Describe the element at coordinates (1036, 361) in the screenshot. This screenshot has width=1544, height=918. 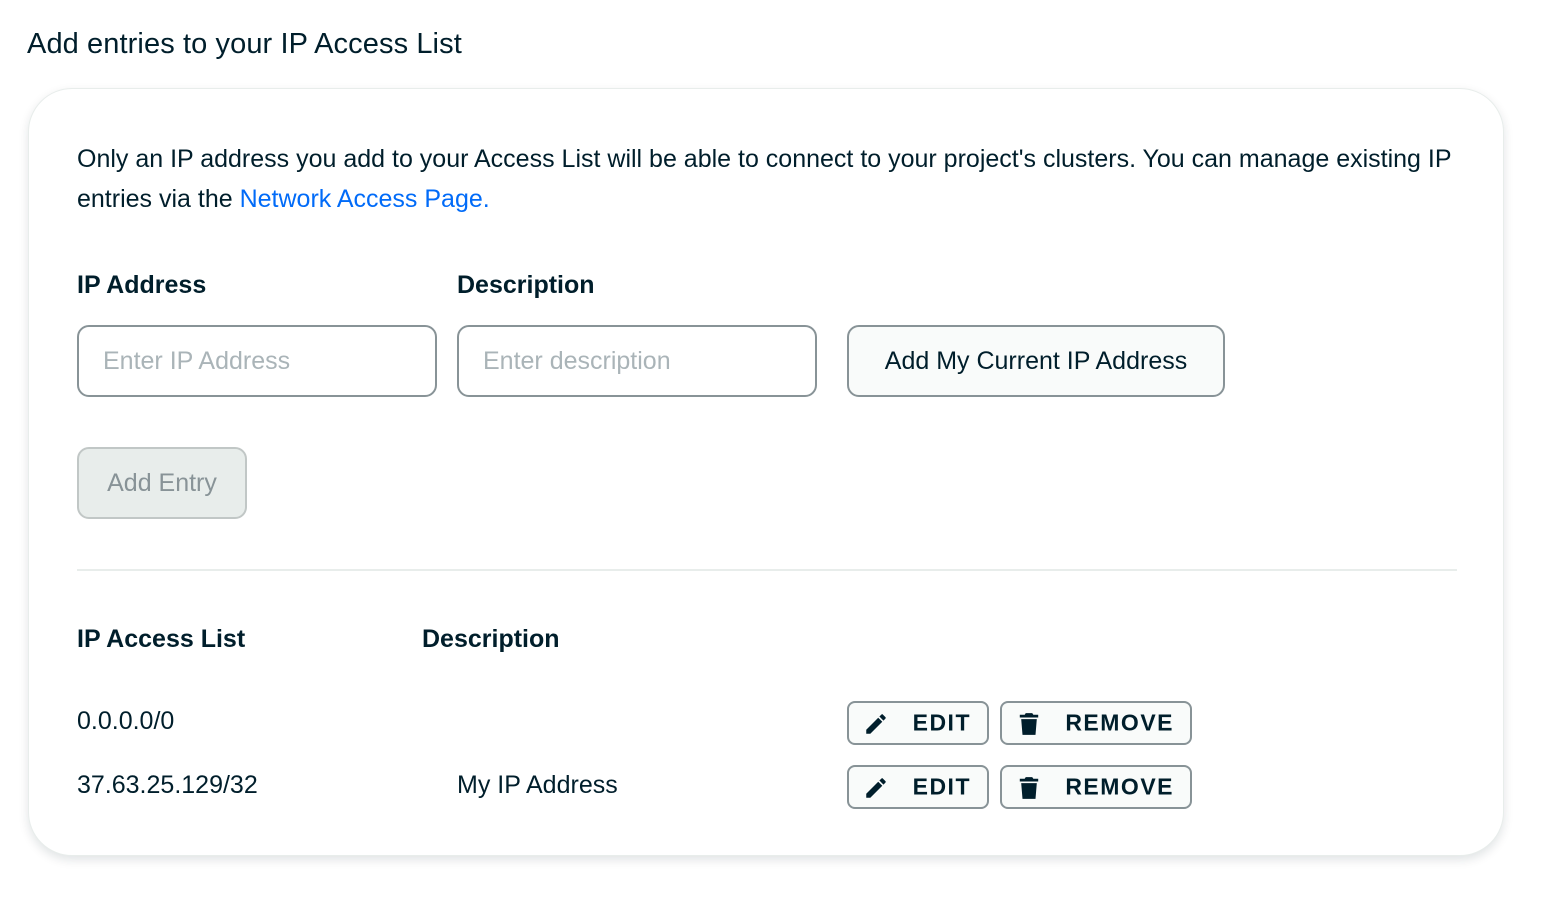
I see `add-current-ip-button: Add My Current IP Address` at that location.